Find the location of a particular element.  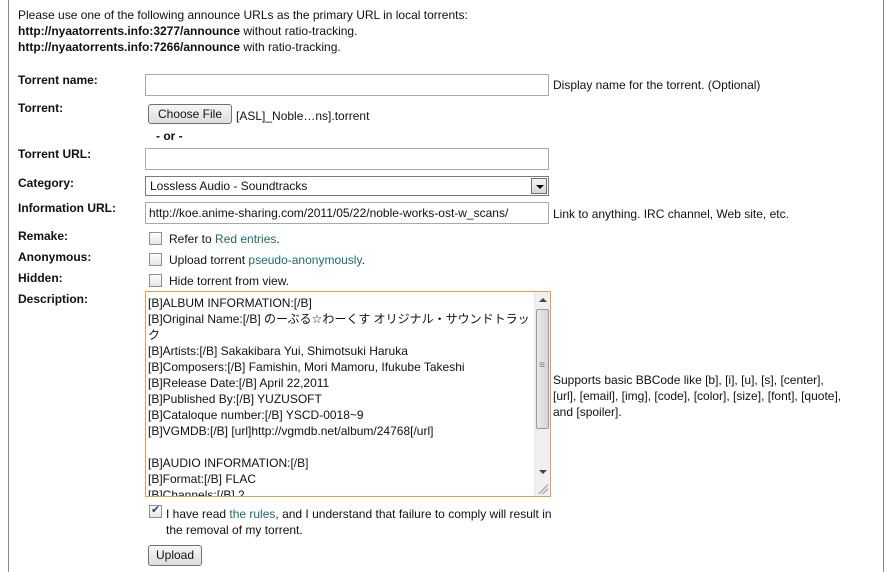

choose-file-button: Choose File is located at coordinates (190, 114).